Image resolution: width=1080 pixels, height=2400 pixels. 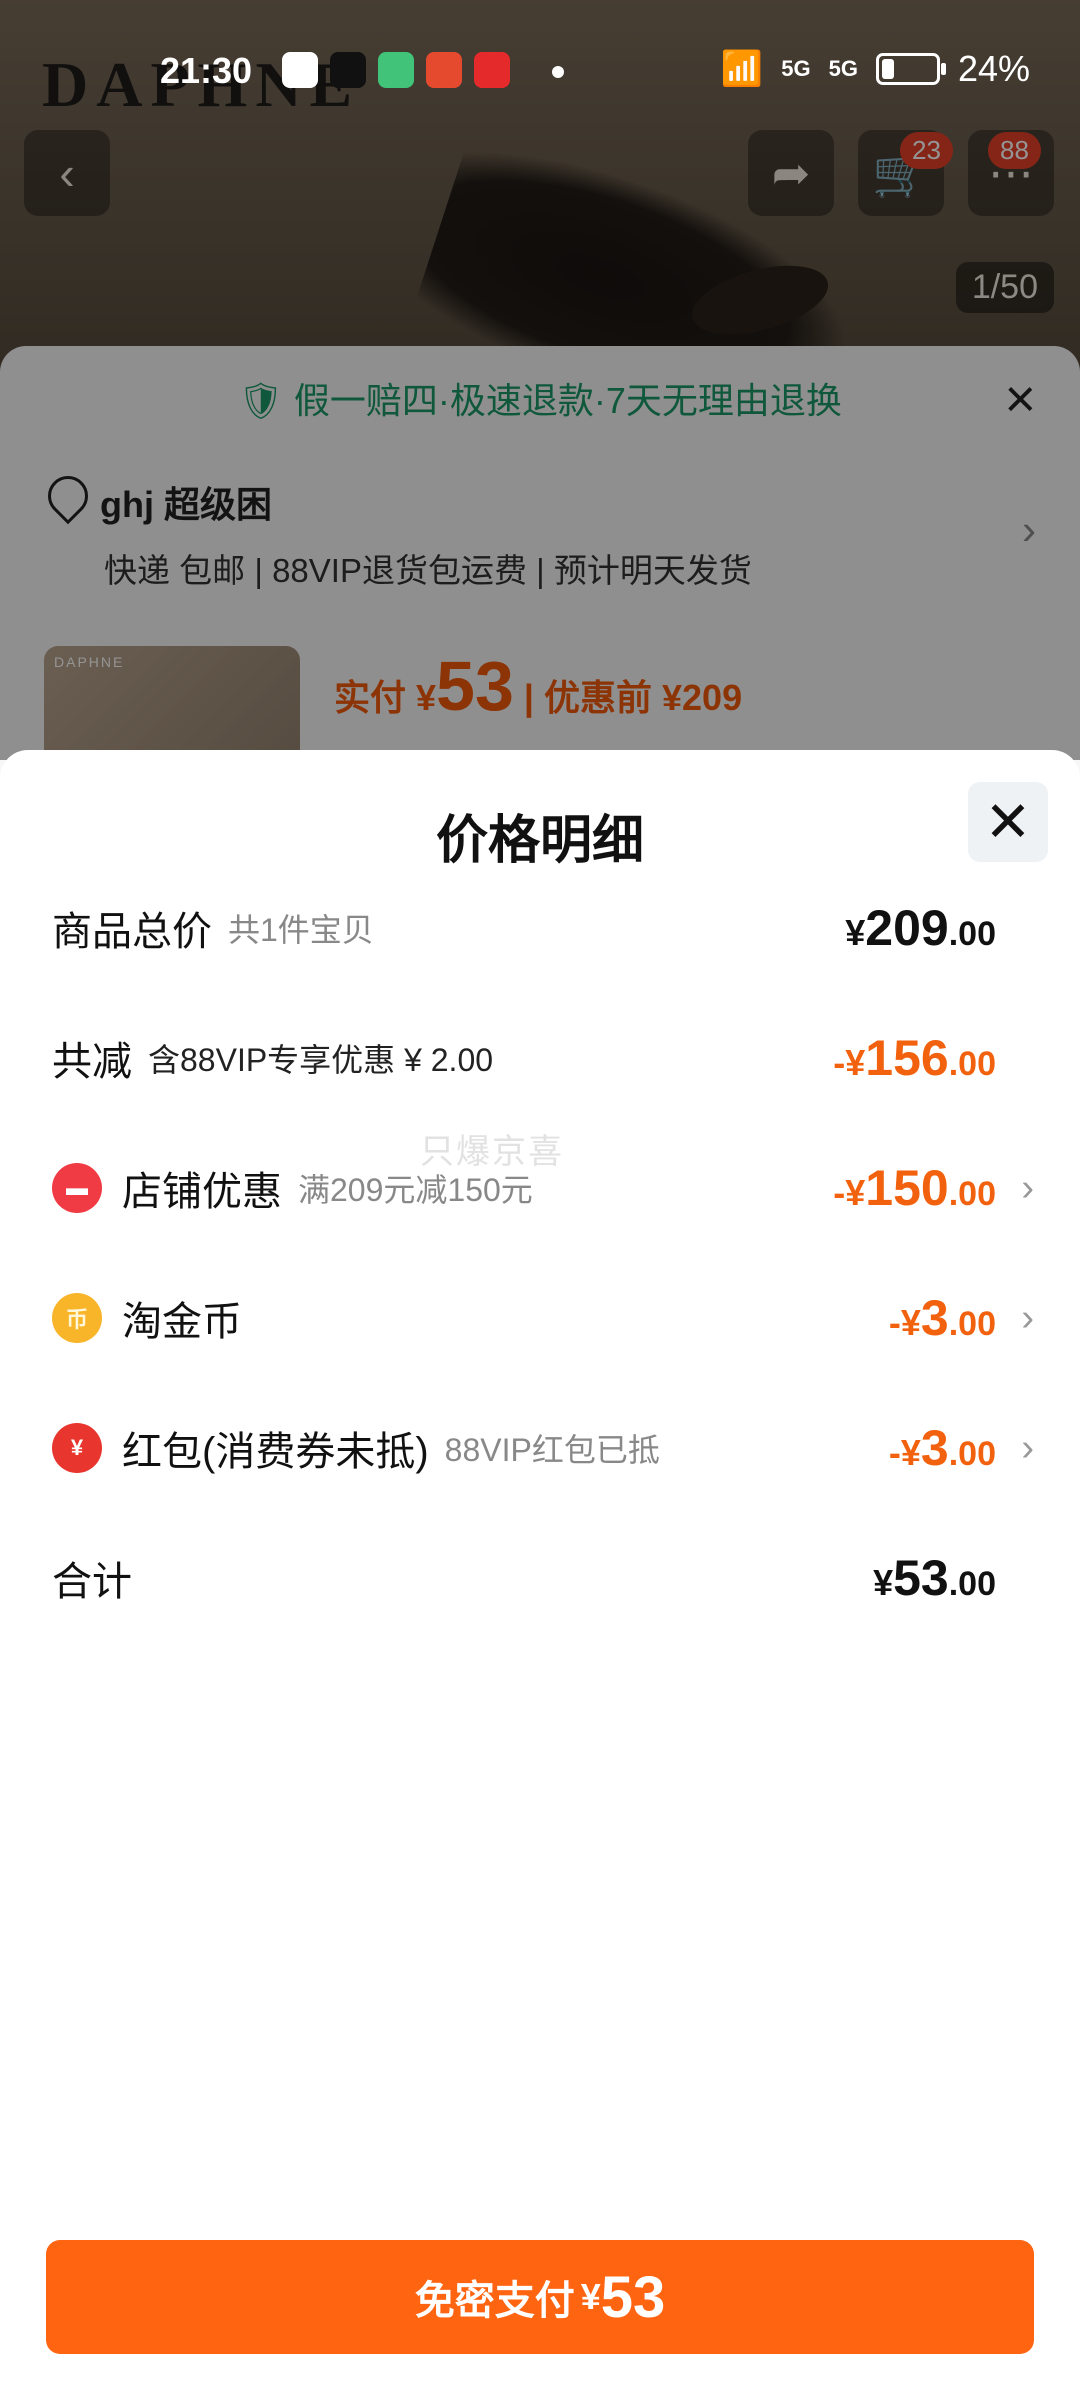 I want to click on row-sub: 含88VIP专享优惠 ¥ 2.00, so click(x=321, y=1060).